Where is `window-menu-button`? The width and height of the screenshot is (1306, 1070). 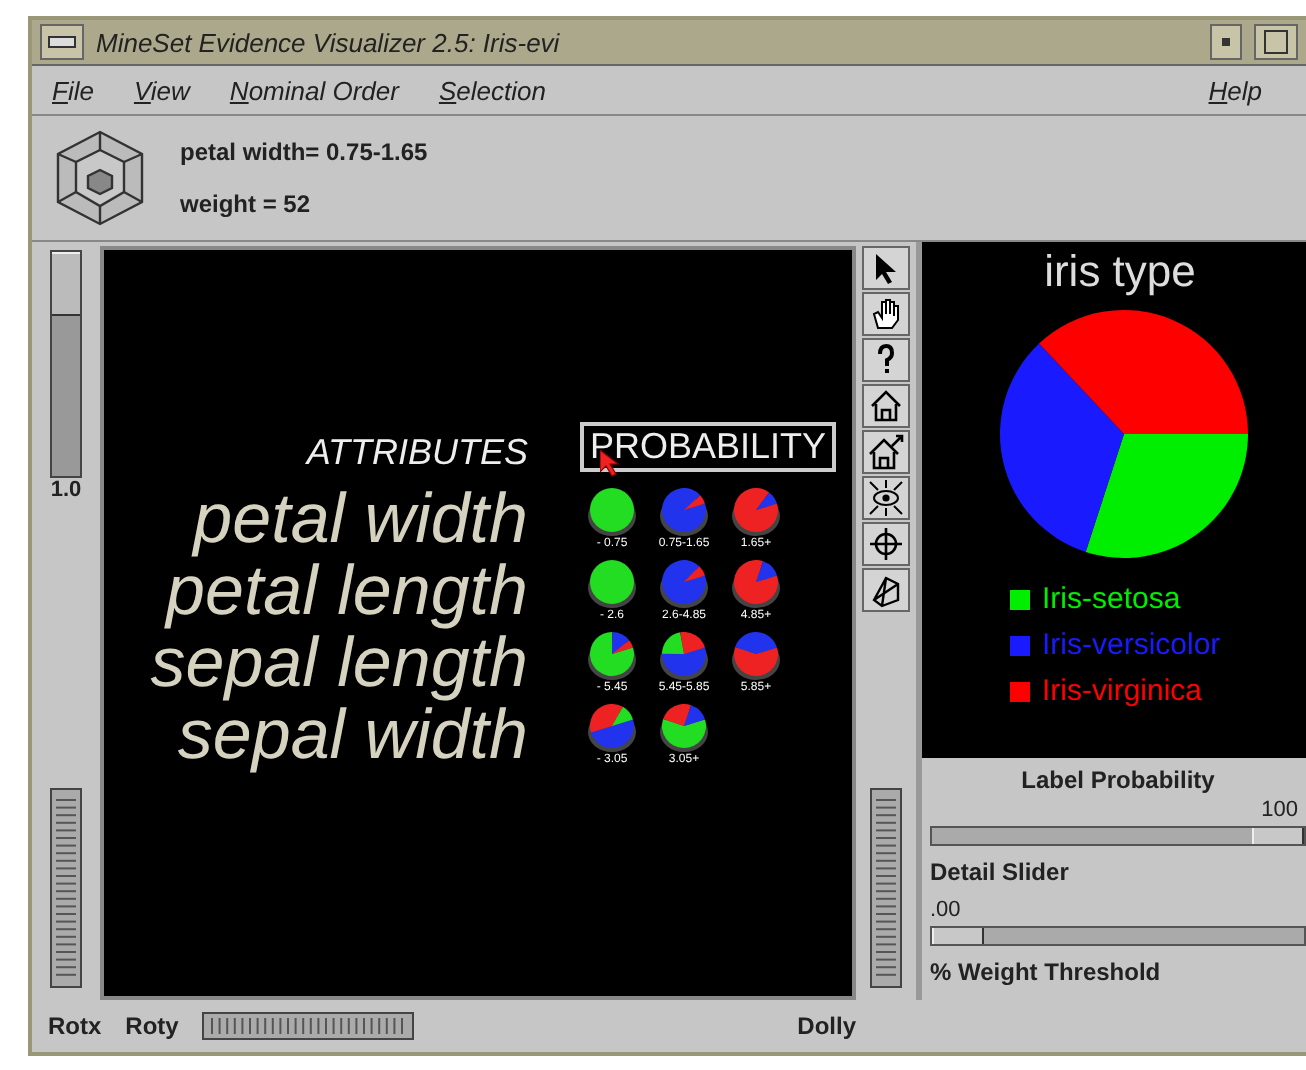
window-menu-button is located at coordinates (62, 42).